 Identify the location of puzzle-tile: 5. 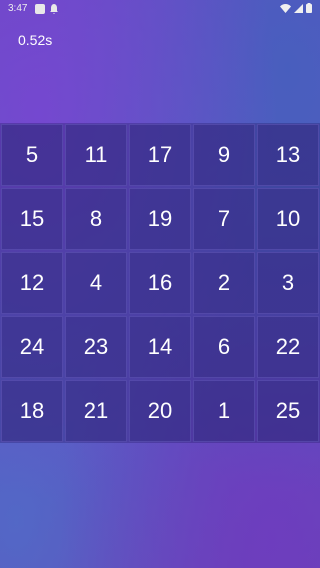
(32, 155).